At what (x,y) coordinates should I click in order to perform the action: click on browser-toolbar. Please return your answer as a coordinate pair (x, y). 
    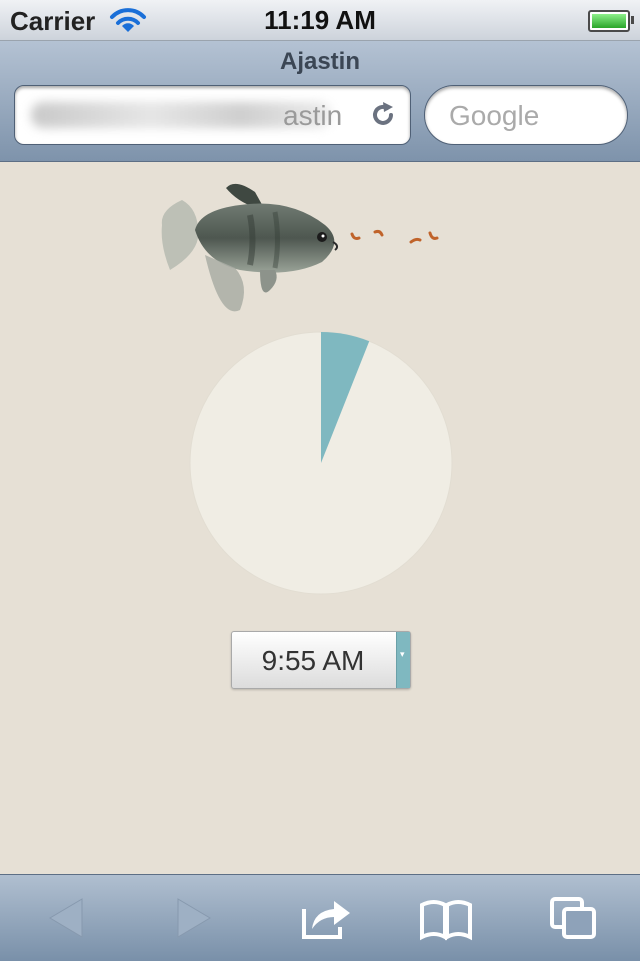
    Looking at the image, I should click on (320, 917).